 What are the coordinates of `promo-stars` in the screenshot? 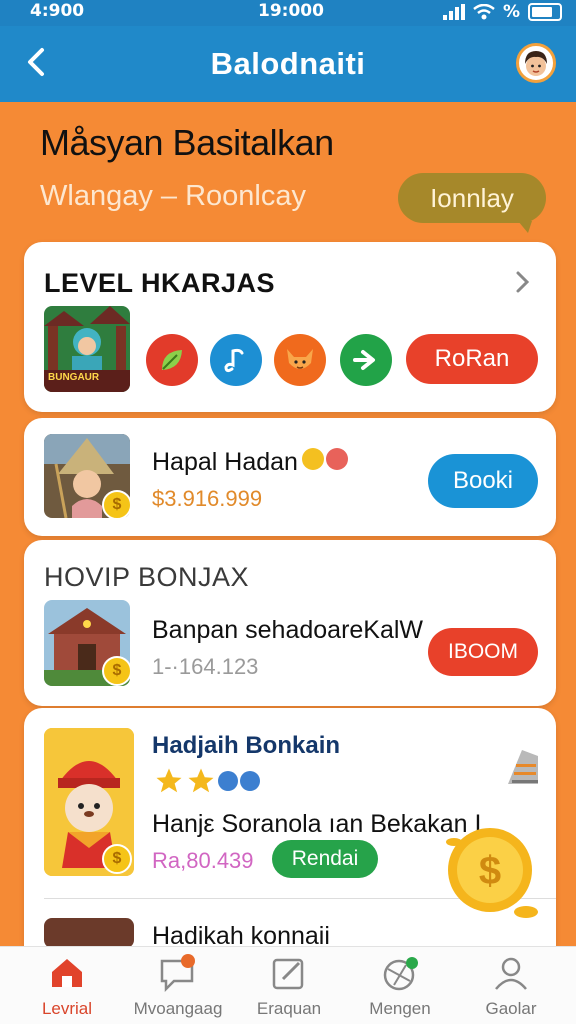 It's located at (207, 781).